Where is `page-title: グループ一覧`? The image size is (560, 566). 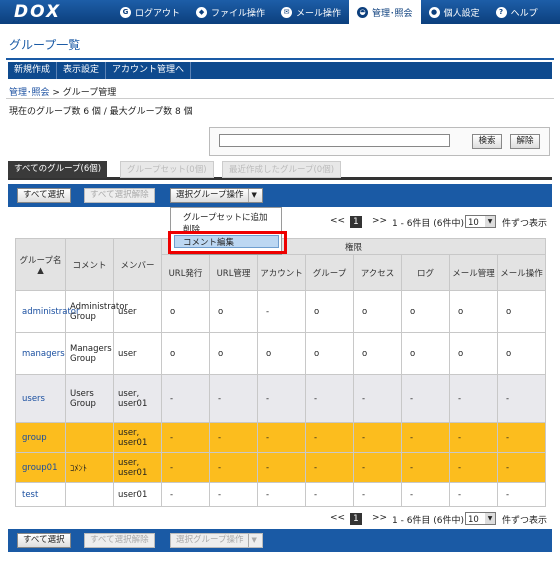 page-title: グループ一覧 is located at coordinates (45, 45).